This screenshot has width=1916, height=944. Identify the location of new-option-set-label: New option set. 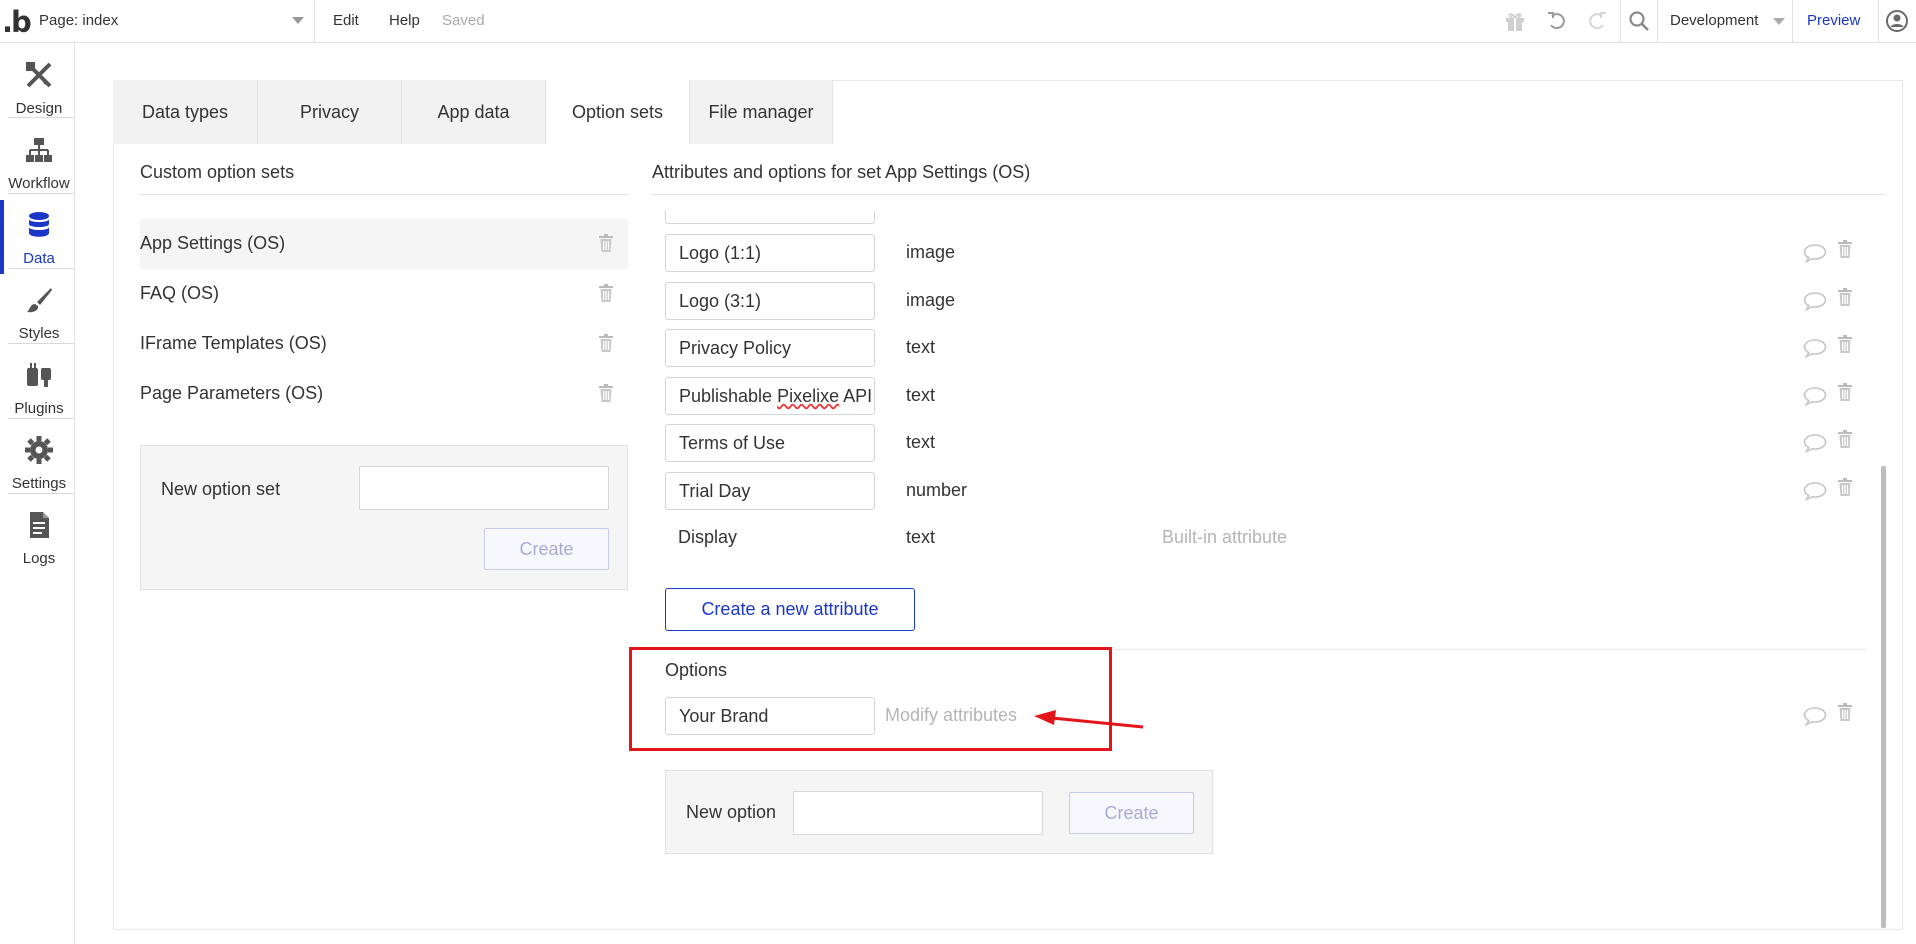
(221, 489).